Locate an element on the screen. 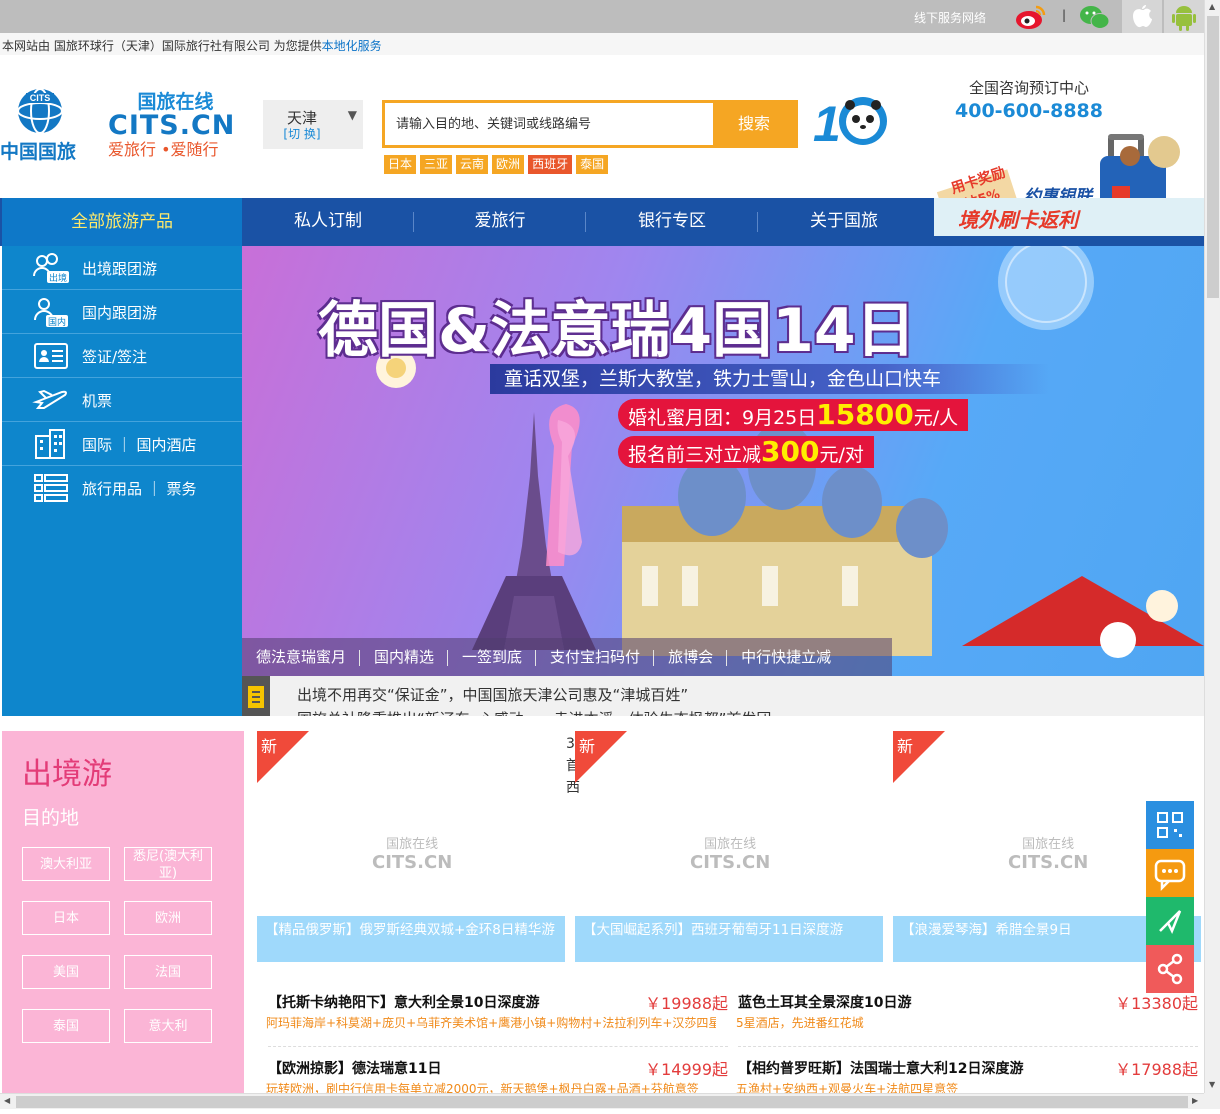  product-card-title: 【精品俄罗斯】俄罗斯经典双城+金环8日精华游 is located at coordinates (411, 939).